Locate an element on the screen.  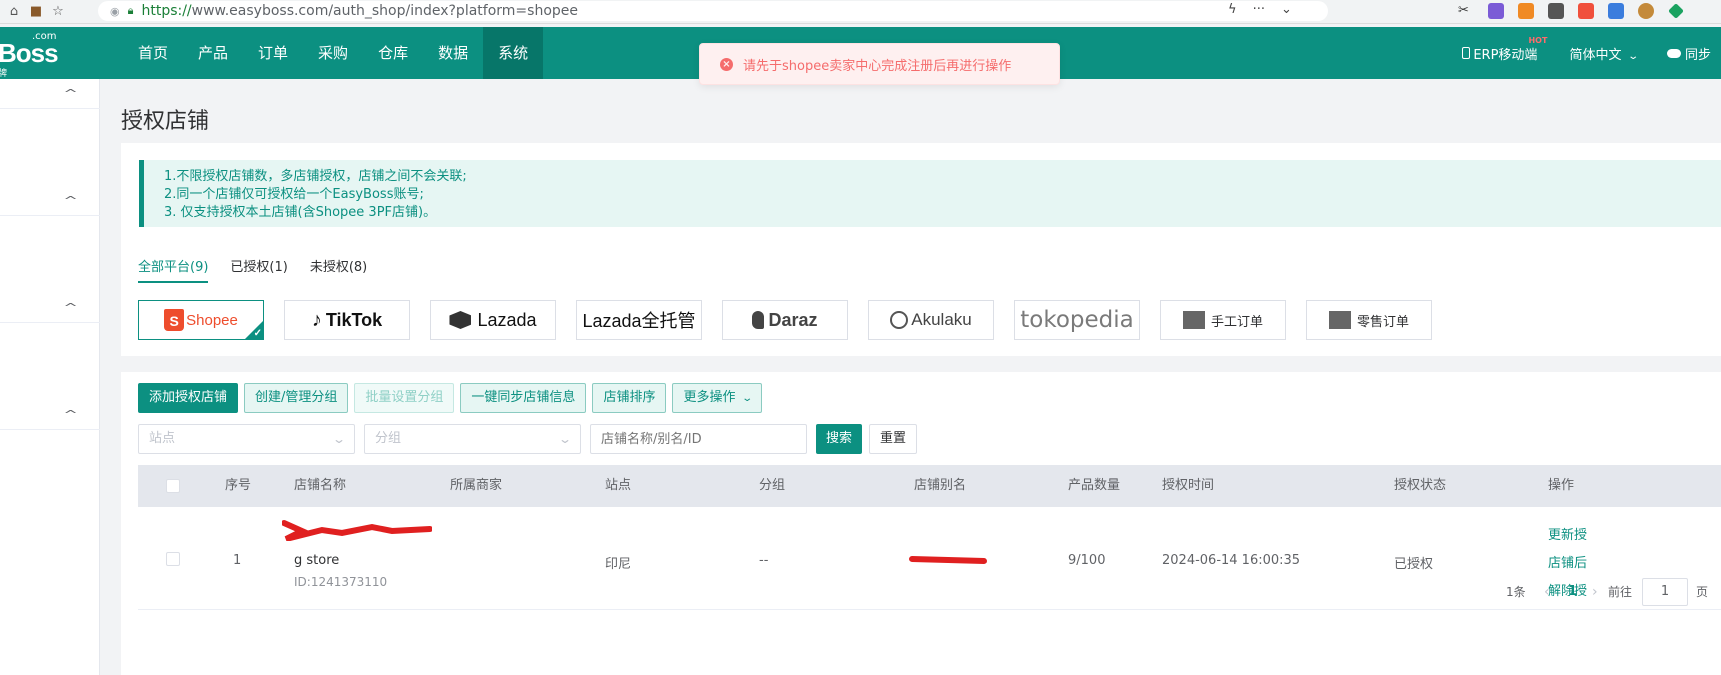
reset-button: 重置 is located at coordinates (893, 439).